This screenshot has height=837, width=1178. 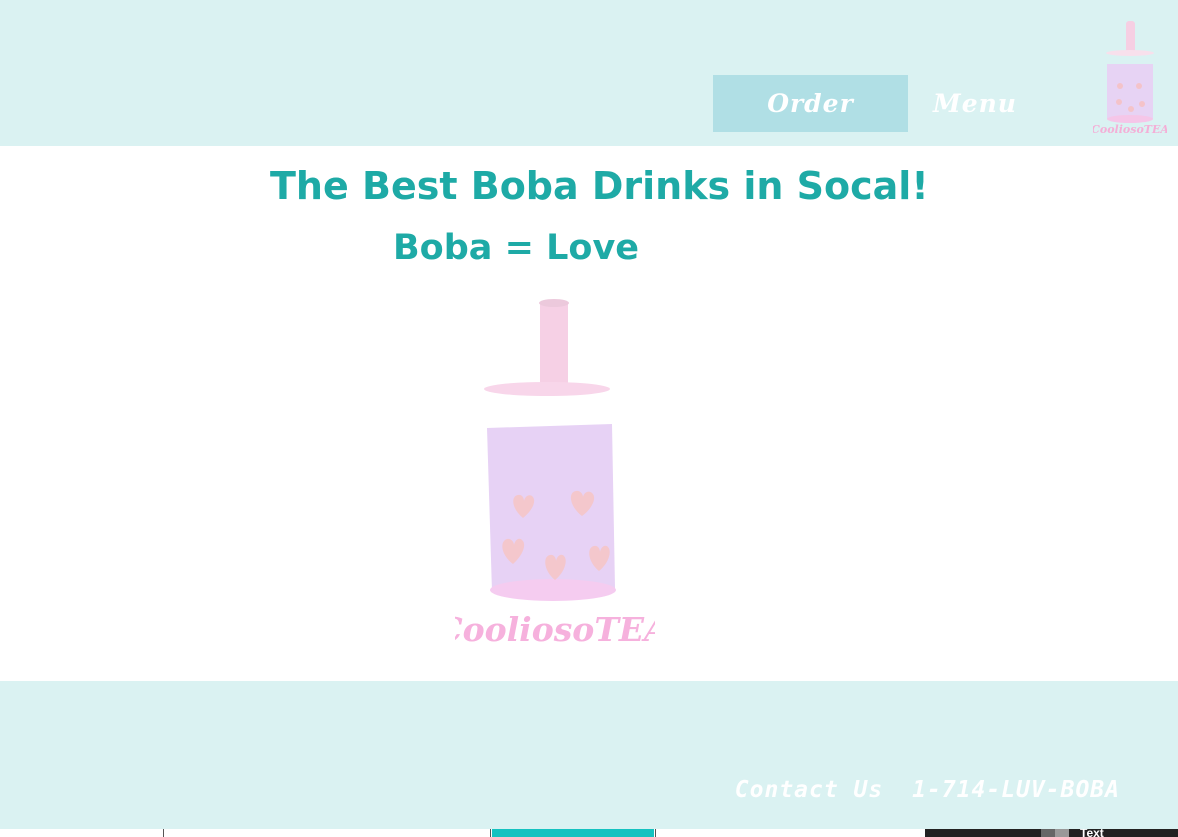 What do you see at coordinates (554, 343) in the screenshot?
I see `boba-straw` at bounding box center [554, 343].